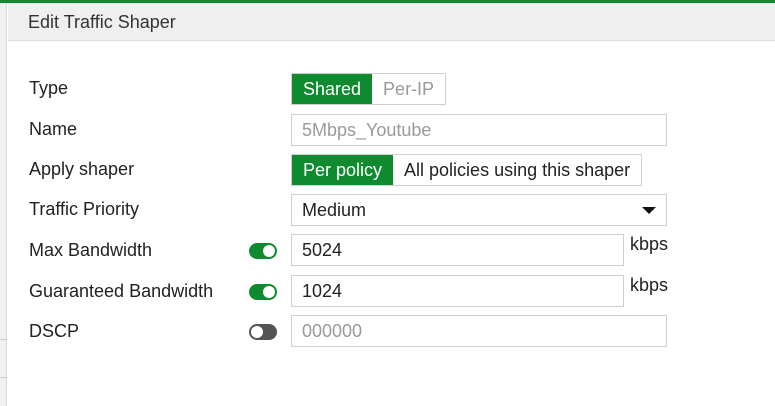 The image size is (775, 406). What do you see at coordinates (91, 250) in the screenshot?
I see `max-bandwidth-label: Max Bandwidth` at bounding box center [91, 250].